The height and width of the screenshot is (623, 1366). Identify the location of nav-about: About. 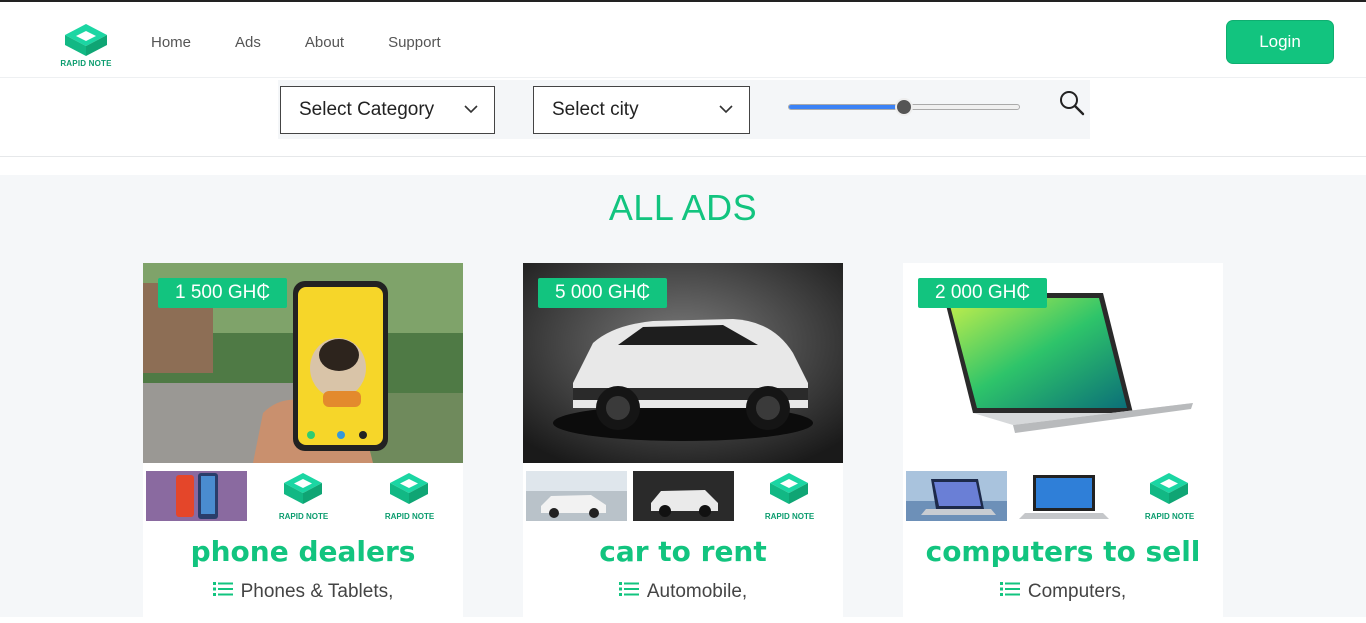
(324, 42).